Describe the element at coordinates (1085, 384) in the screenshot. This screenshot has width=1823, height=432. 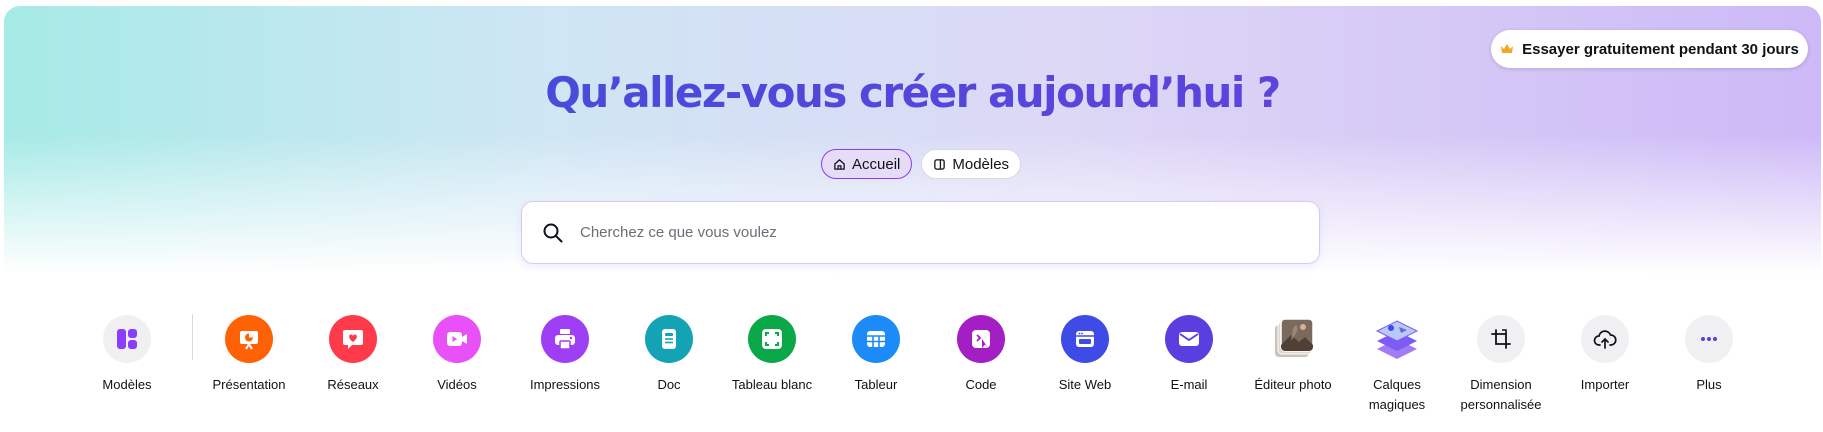
I see `category-label: Site Web` at that location.